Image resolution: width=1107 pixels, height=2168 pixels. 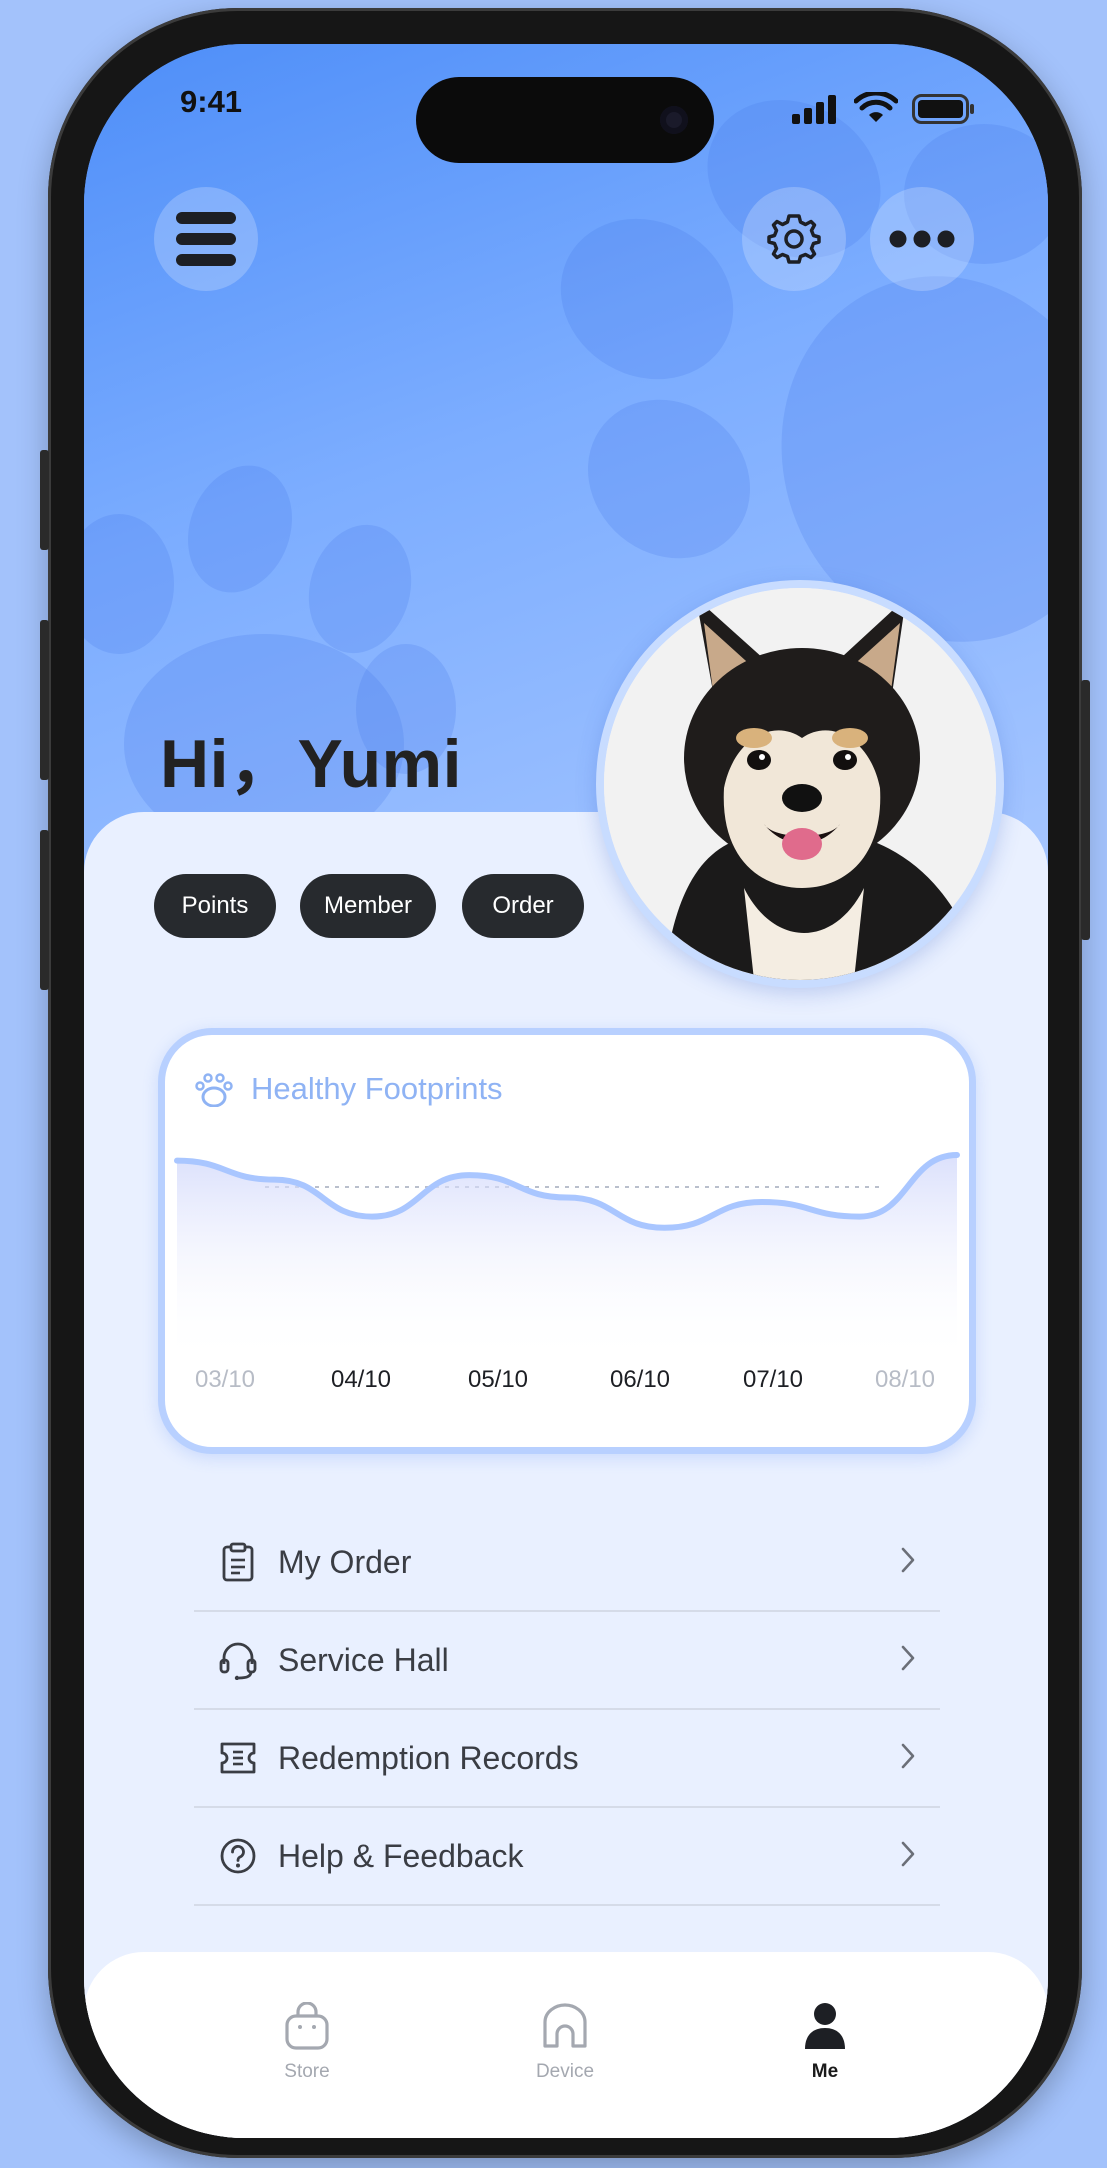 I want to click on status-time: 9:41, so click(x=211, y=101).